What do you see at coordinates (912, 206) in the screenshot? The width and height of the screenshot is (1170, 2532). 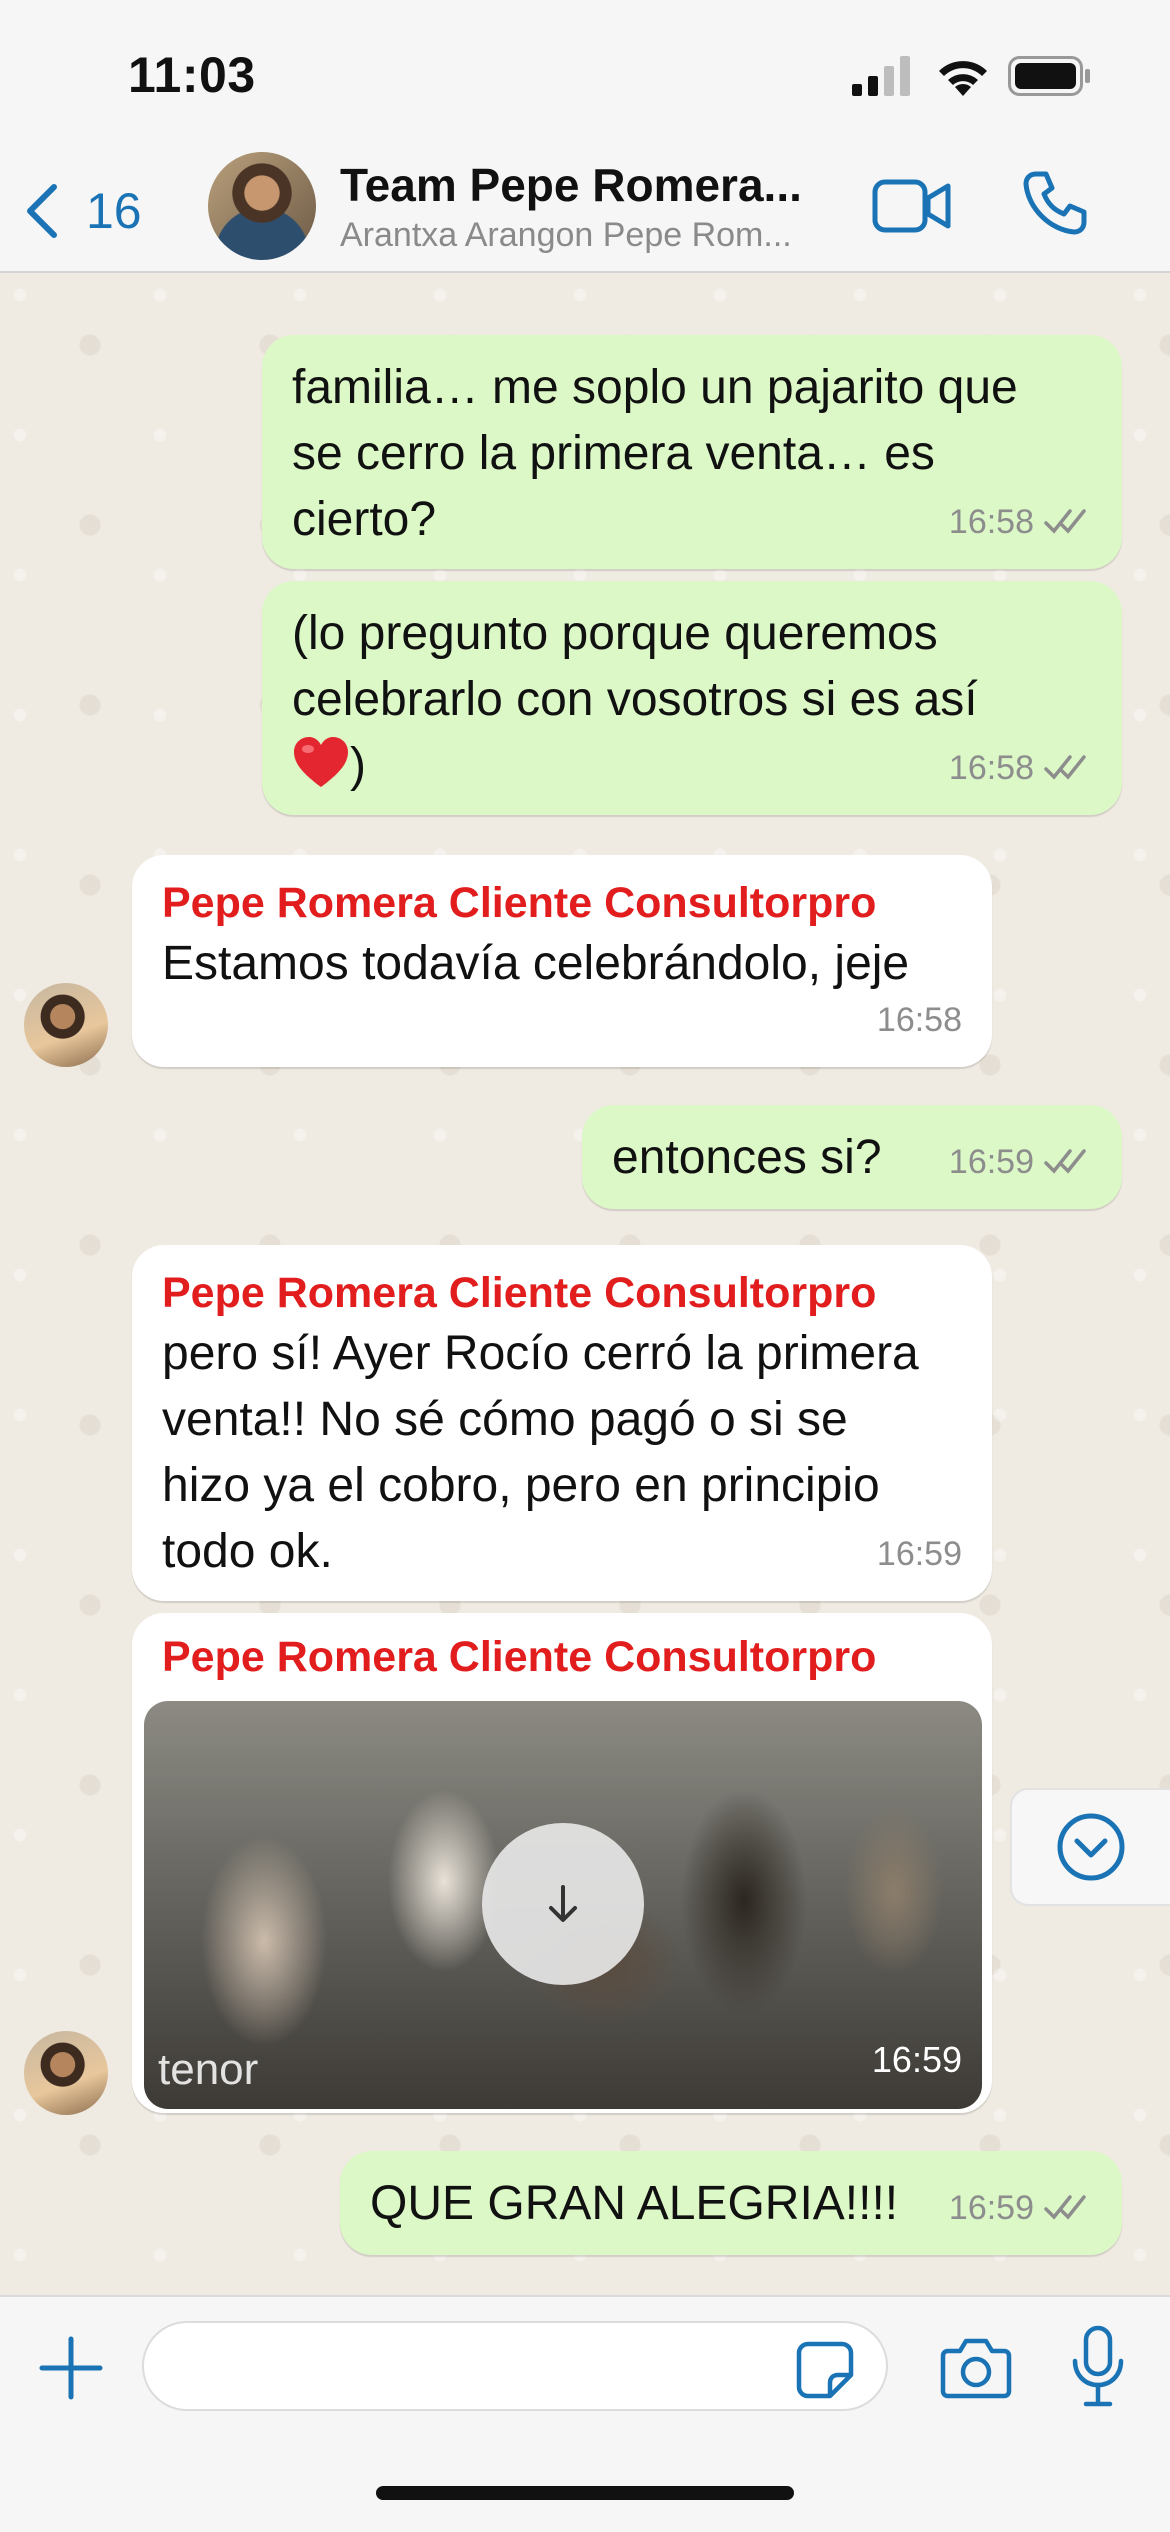 I see `video-call-icon` at bounding box center [912, 206].